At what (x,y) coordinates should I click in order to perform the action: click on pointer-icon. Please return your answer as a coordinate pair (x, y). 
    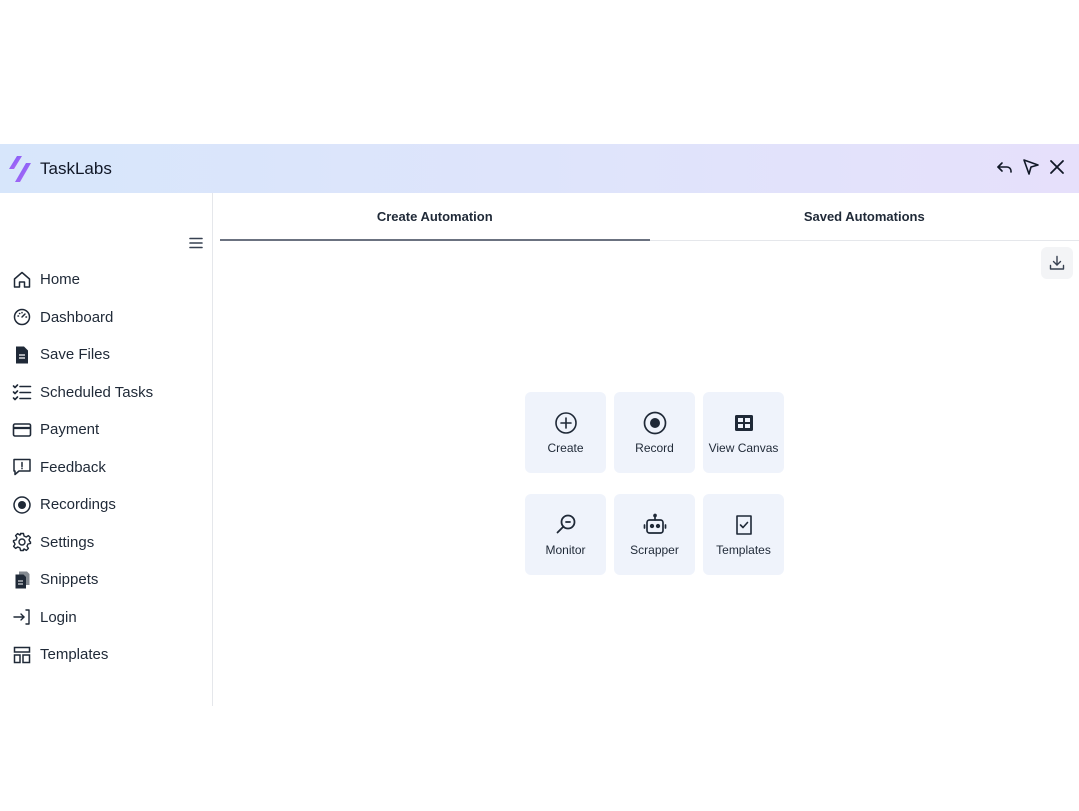
    Looking at the image, I should click on (1031, 167).